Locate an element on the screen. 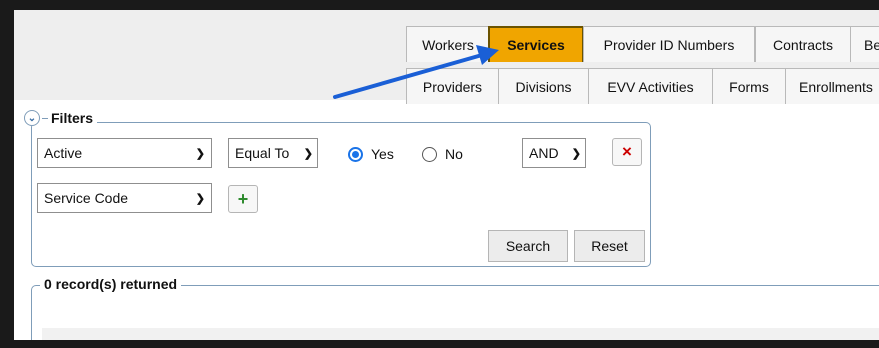 The image size is (879, 348). filter-operator-select: Equal To ❯ is located at coordinates (273, 153).